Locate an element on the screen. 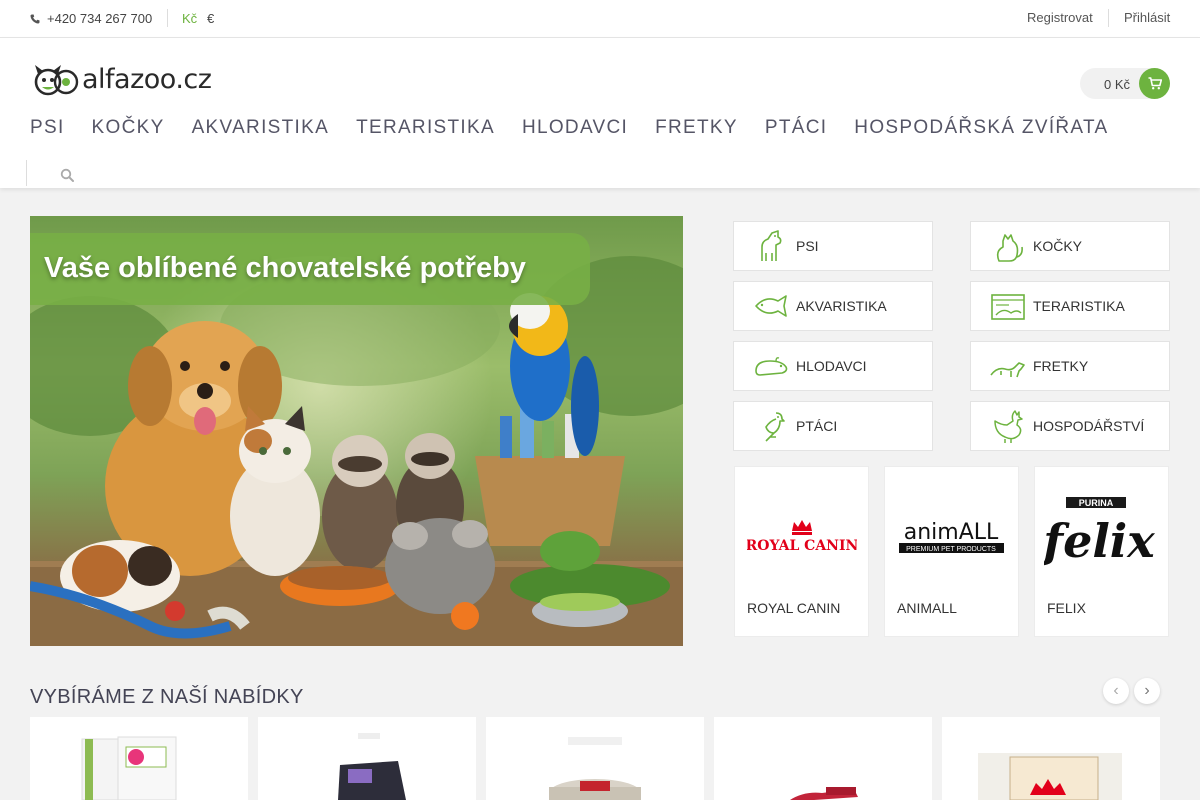 The height and width of the screenshot is (800, 1200). terrarium-icon is located at coordinates (1008, 307).